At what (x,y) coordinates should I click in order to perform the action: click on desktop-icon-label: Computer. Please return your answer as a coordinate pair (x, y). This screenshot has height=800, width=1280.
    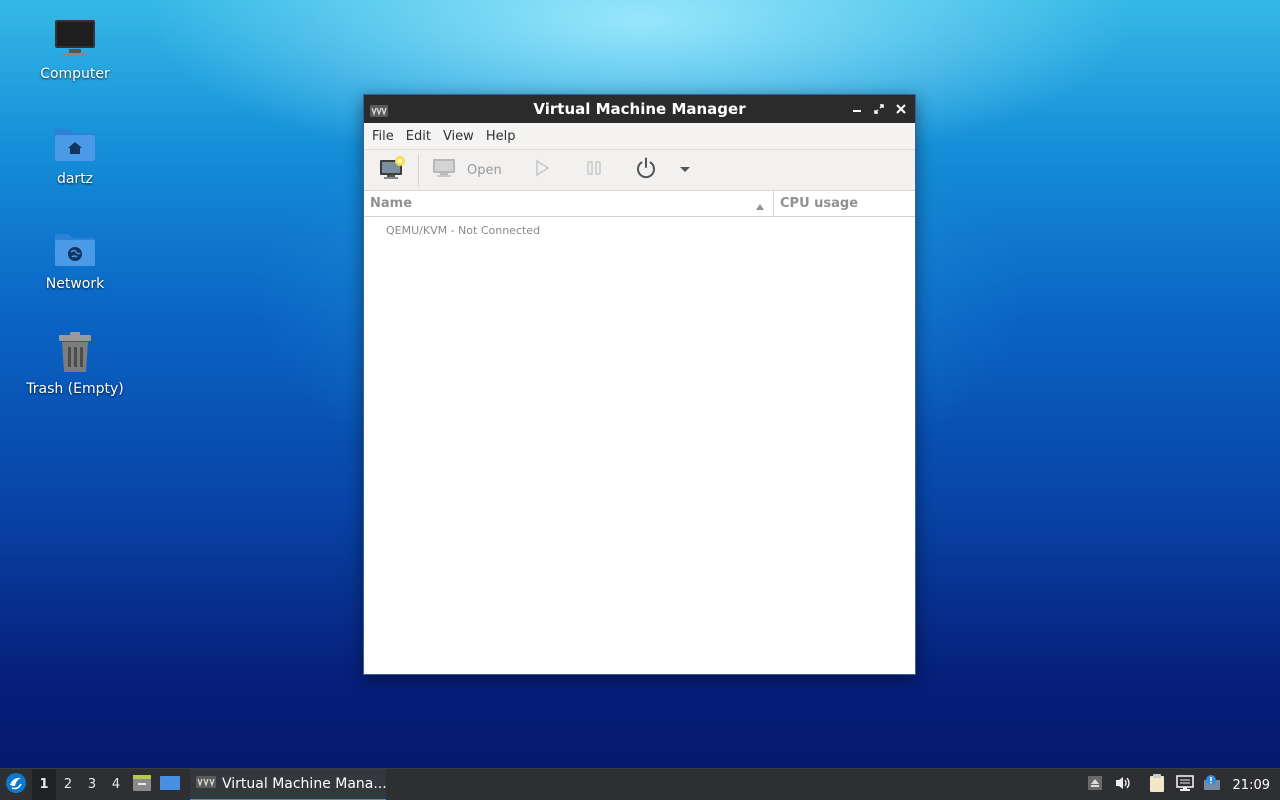
    Looking at the image, I should click on (75, 74).